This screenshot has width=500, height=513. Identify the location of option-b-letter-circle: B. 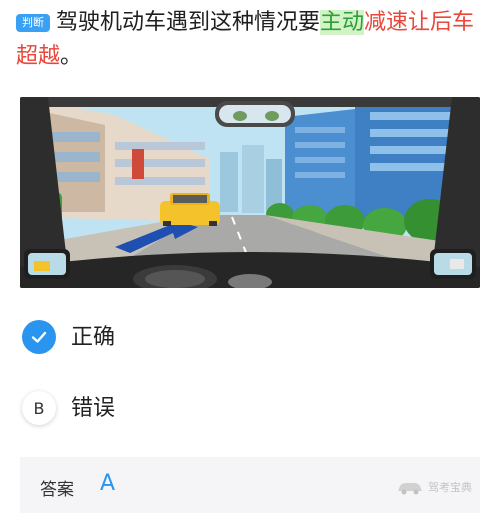
(39, 408).